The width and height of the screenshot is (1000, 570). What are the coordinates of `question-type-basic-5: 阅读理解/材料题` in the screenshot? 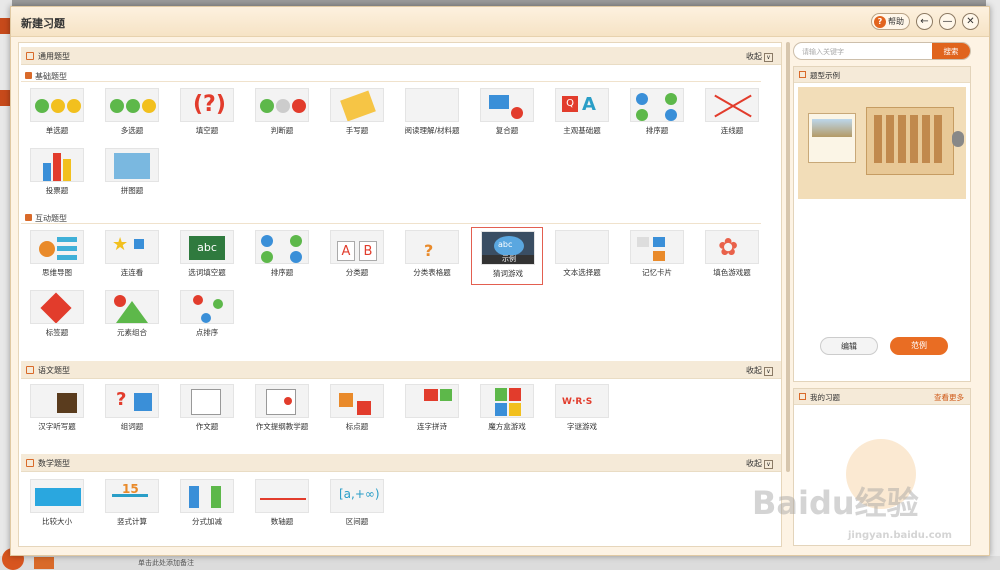 It's located at (432, 114).